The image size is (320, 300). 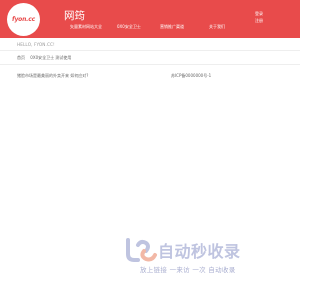 What do you see at coordinates (150, 29) in the screenshot?
I see `main-nav: 矢量素材网站大全 0X0安全卫士 营销推广渠道 关于我们` at bounding box center [150, 29].